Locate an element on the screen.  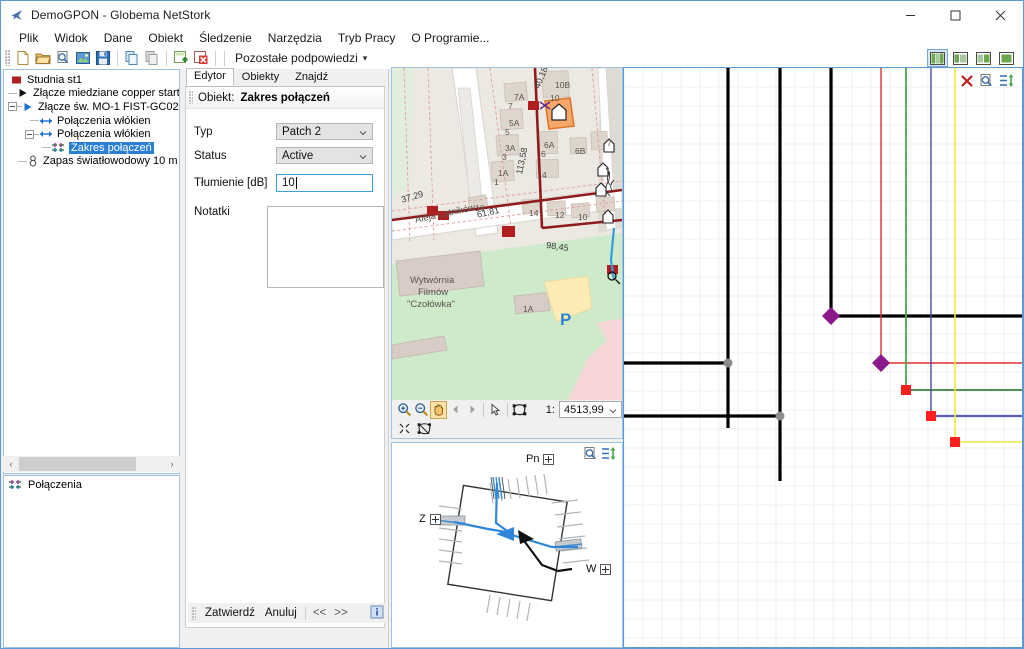
tab-edytor: Edytor is located at coordinates (210, 77).